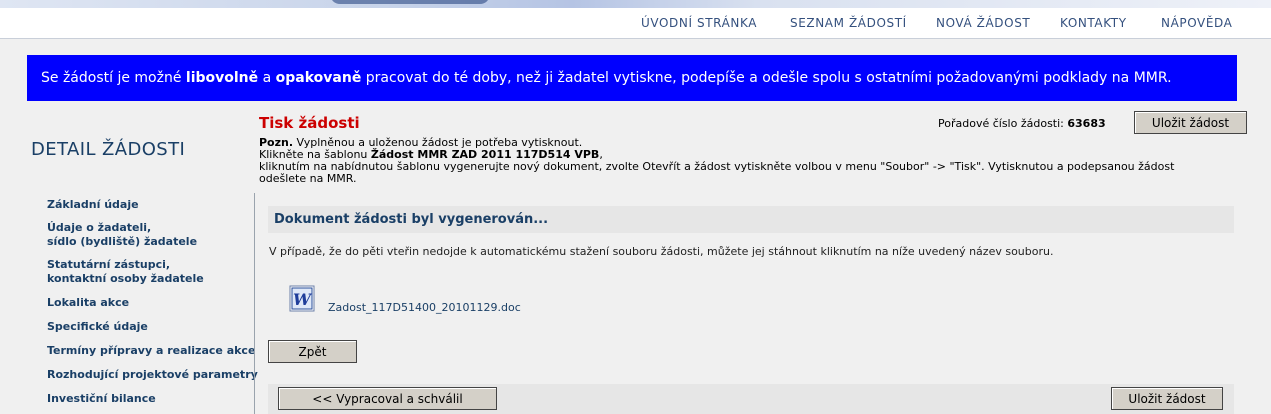 The height and width of the screenshot is (414, 1271). Describe the element at coordinates (1197, 23) in the screenshot. I see `nav-help: NÁPOVĚDA` at that location.